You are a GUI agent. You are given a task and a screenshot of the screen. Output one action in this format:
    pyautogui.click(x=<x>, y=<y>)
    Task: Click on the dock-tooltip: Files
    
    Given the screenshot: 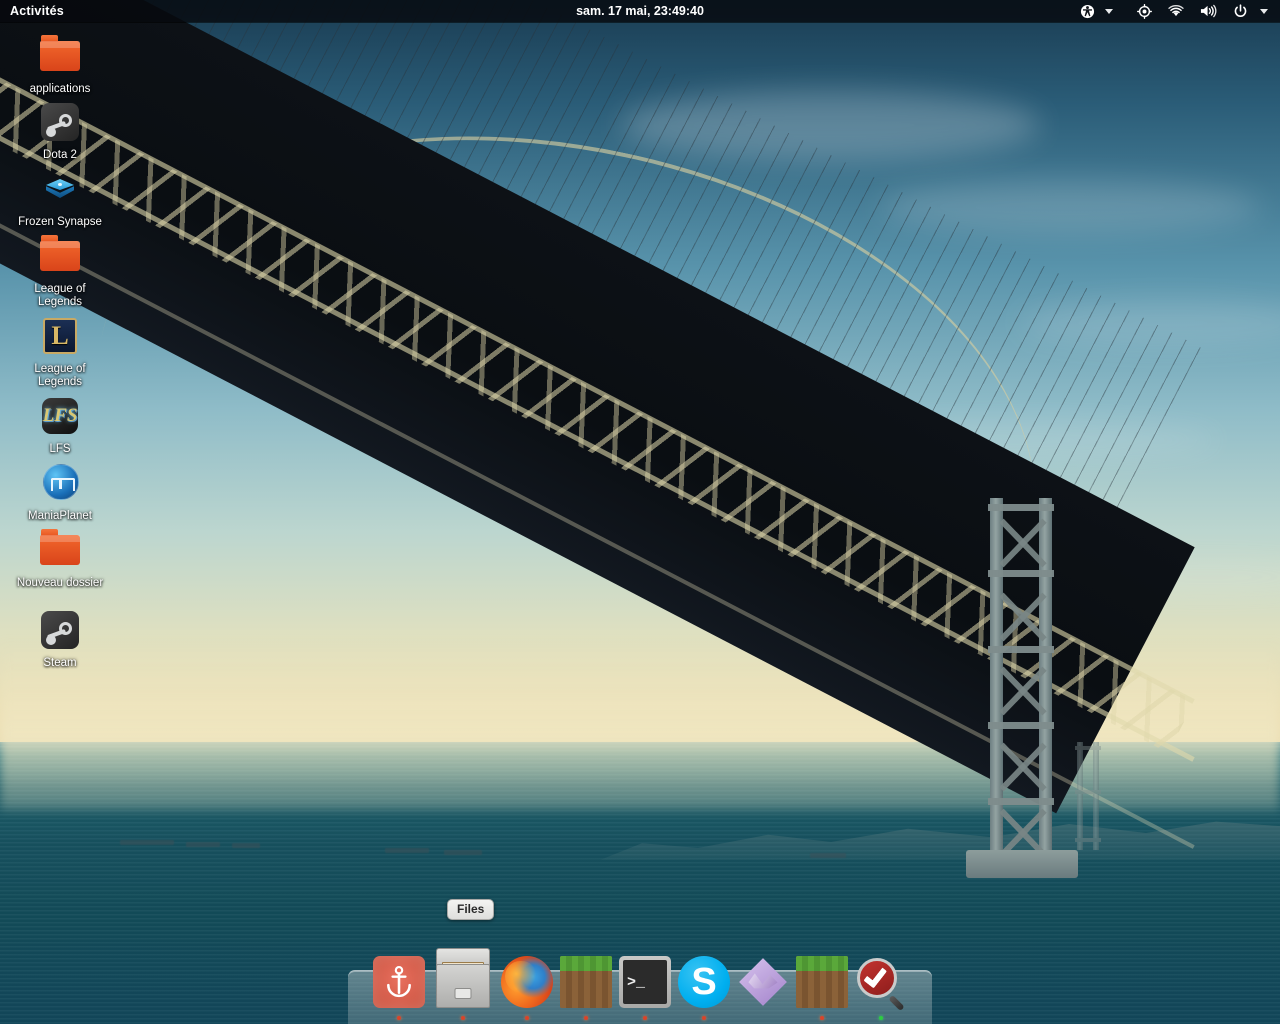 What is the action you would take?
    pyautogui.click(x=471, y=909)
    